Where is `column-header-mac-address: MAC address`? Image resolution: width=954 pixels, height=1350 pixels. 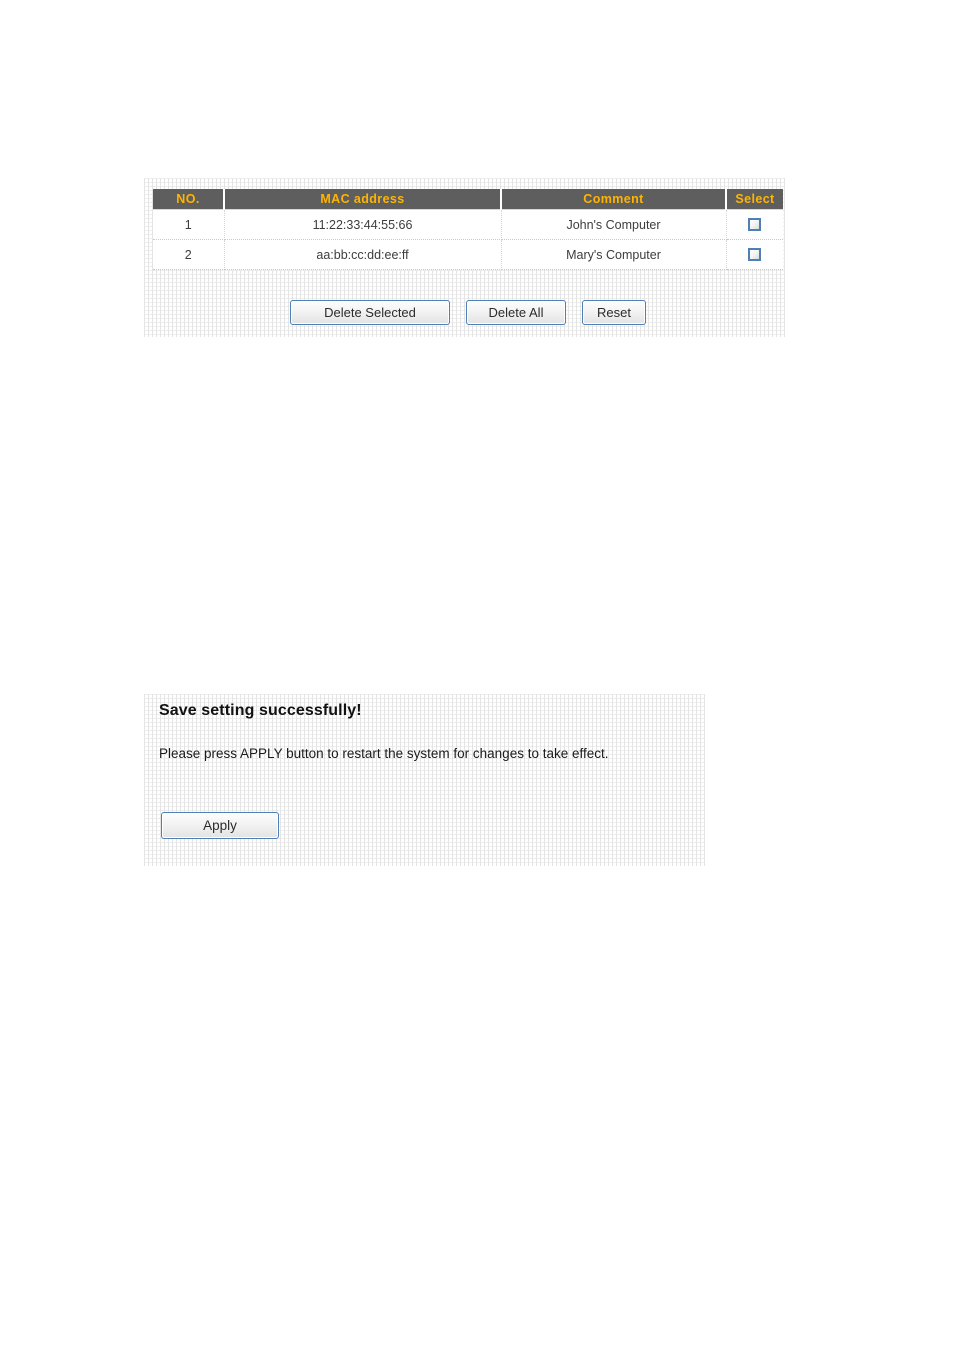 column-header-mac-address: MAC address is located at coordinates (363, 199).